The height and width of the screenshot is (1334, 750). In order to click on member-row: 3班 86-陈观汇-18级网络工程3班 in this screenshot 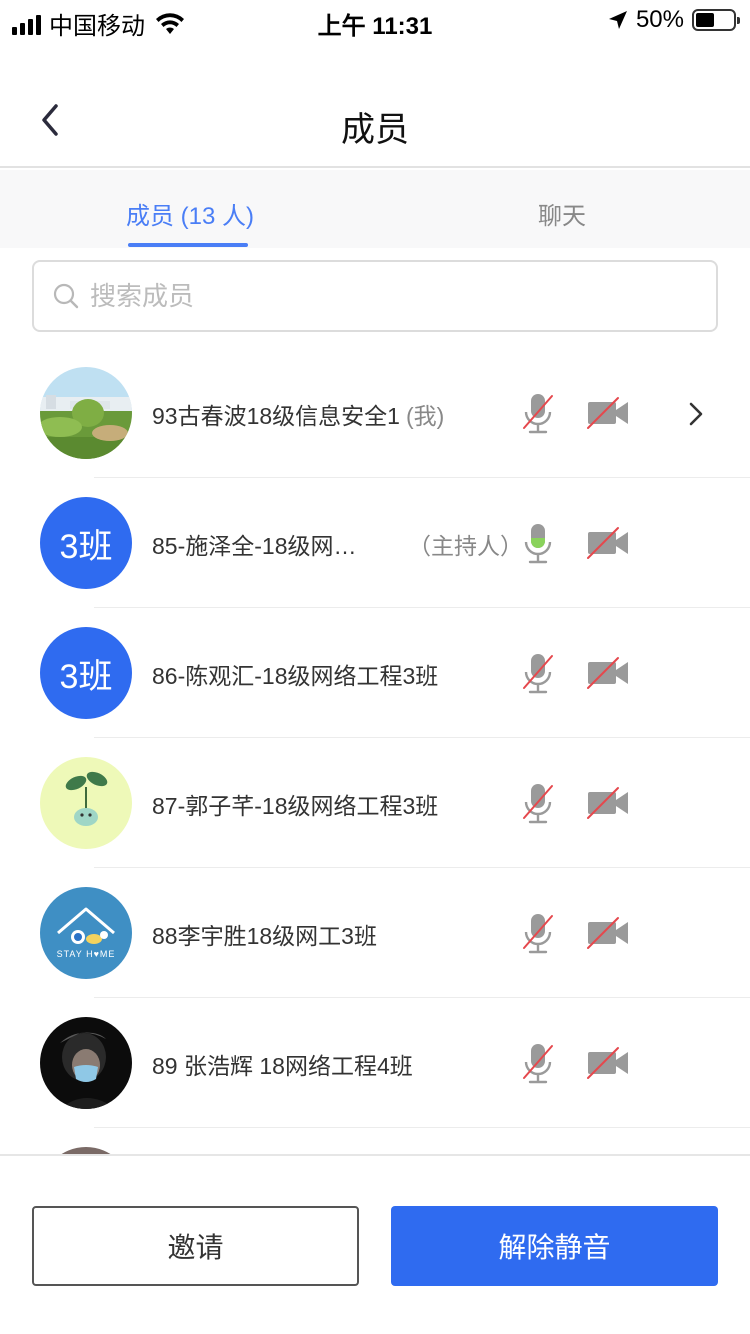, I will do `click(375, 673)`.